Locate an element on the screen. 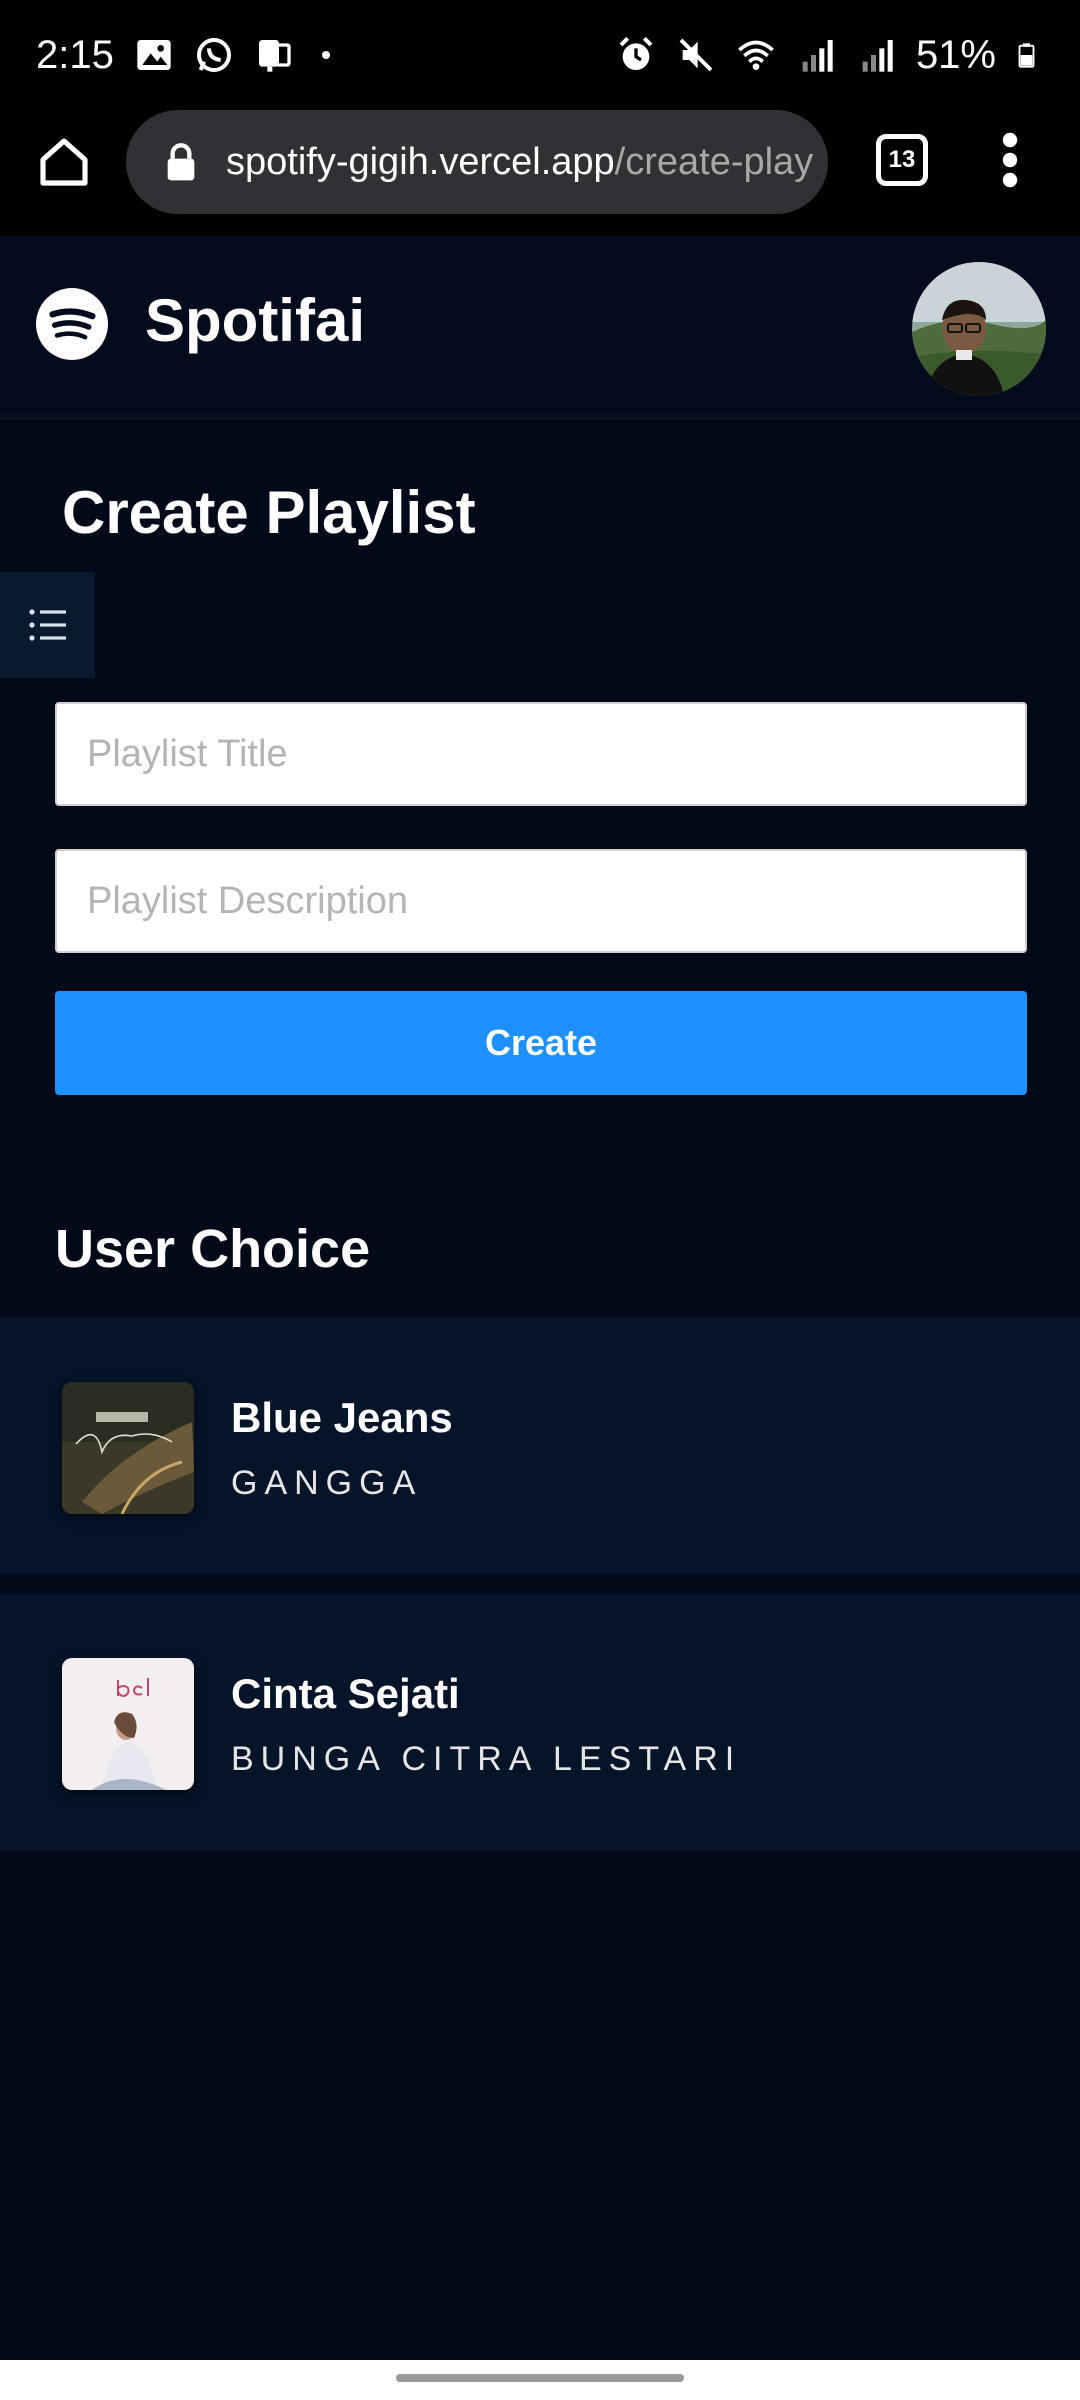 Image resolution: width=1080 pixels, height=2400 pixels. status-time: 2:15 is located at coordinates (75, 54).